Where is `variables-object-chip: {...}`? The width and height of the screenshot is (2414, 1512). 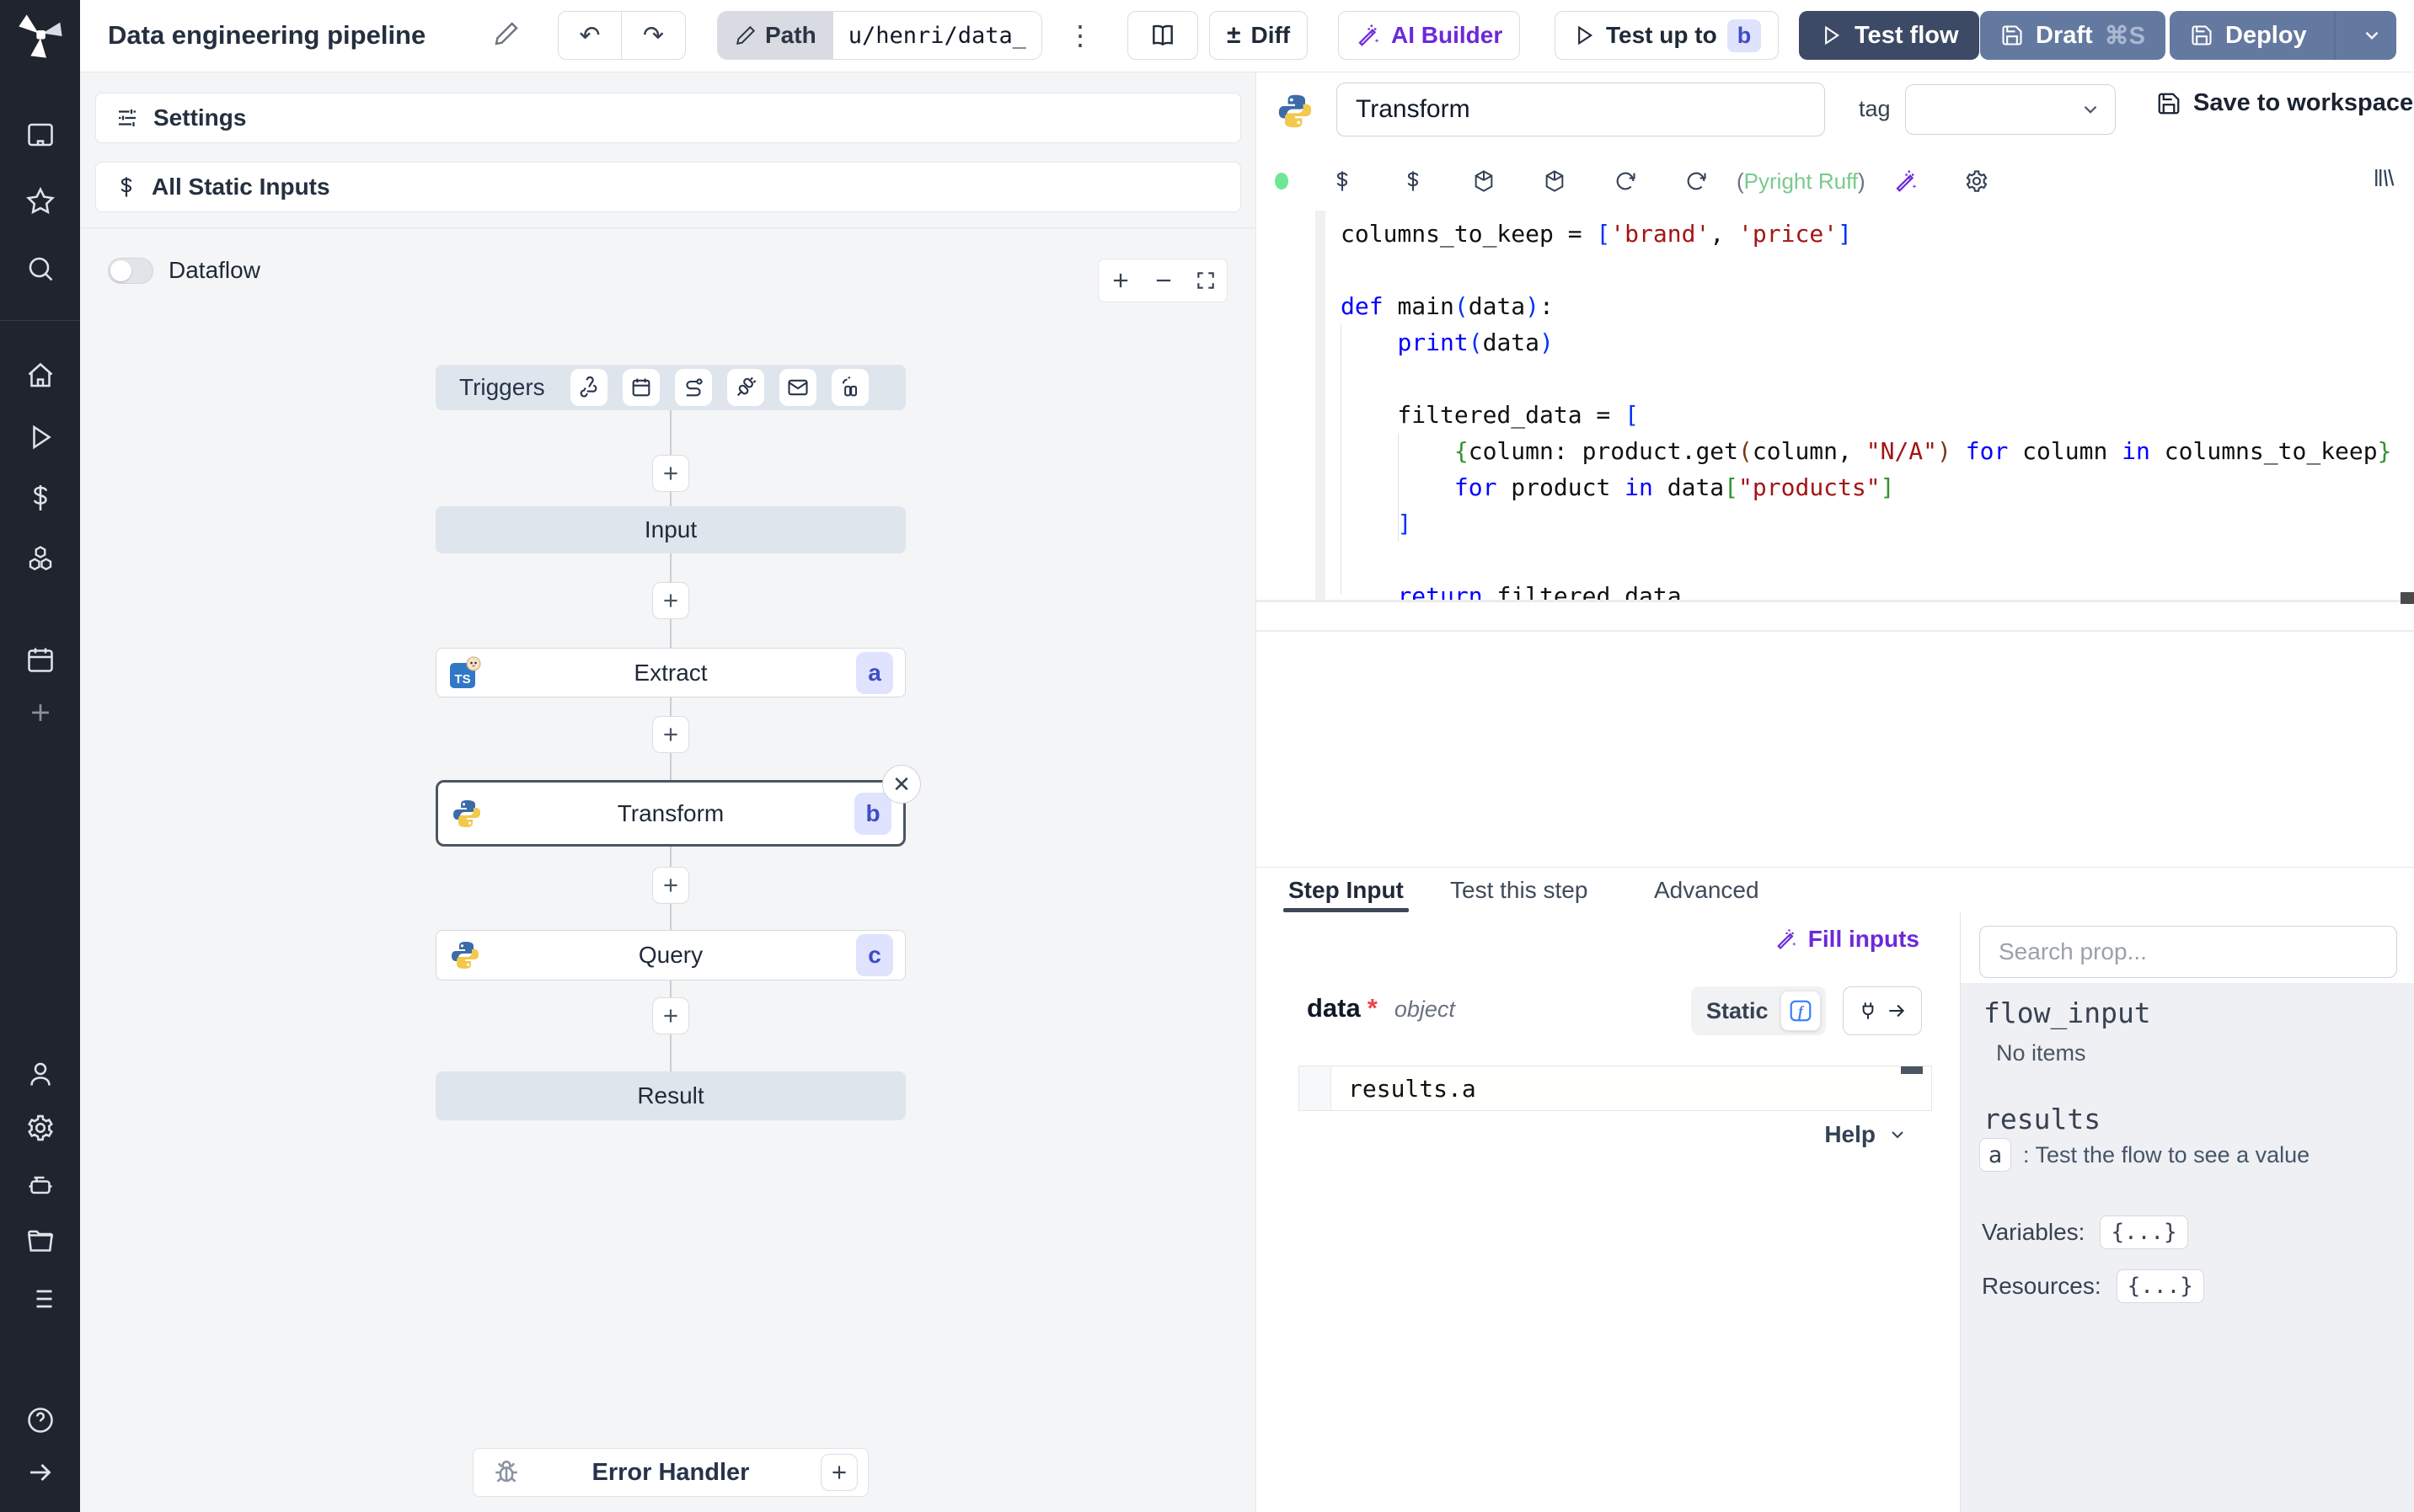 variables-object-chip: {...} is located at coordinates (2144, 1232).